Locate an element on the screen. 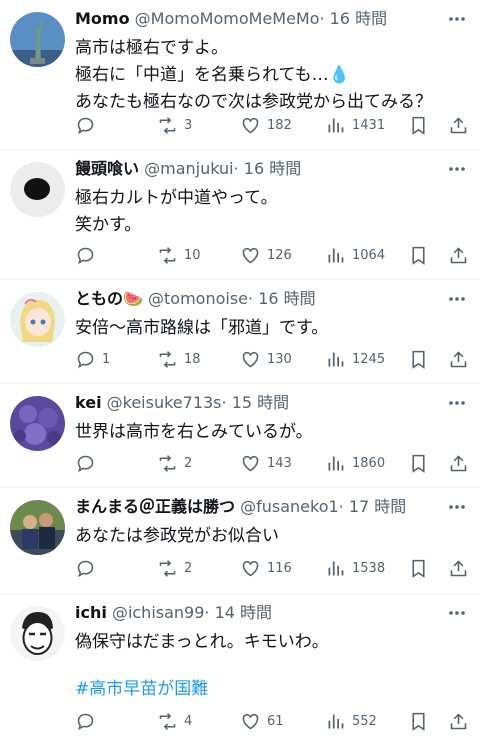  view-count: 552 is located at coordinates (364, 721).